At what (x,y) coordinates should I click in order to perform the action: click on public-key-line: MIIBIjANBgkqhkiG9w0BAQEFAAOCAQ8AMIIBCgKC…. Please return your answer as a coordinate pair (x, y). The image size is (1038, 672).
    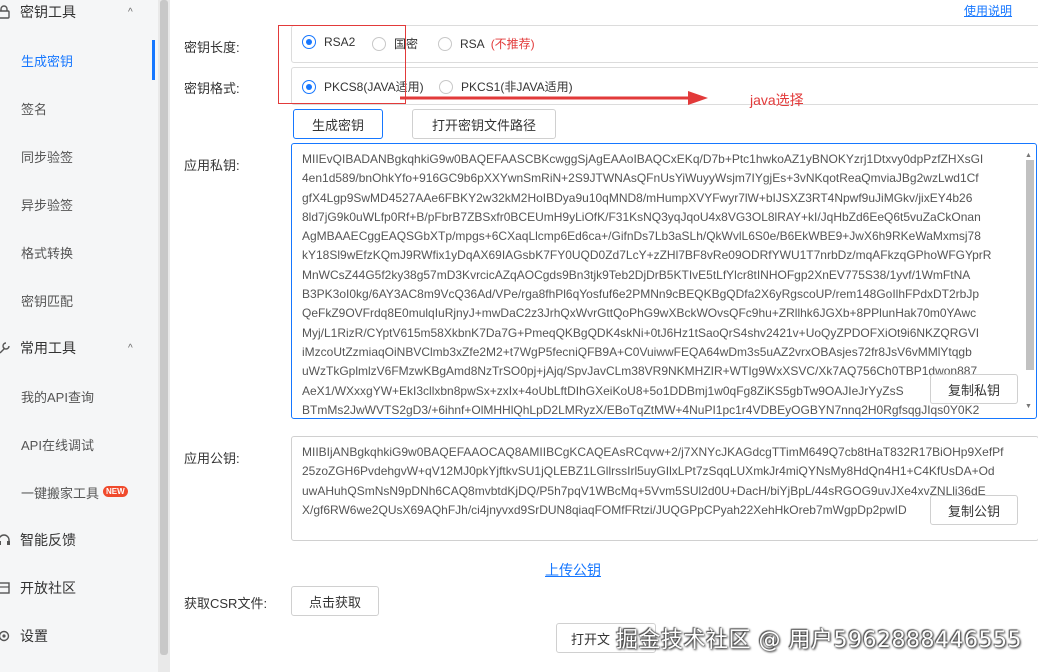
    Looking at the image, I should click on (653, 452).